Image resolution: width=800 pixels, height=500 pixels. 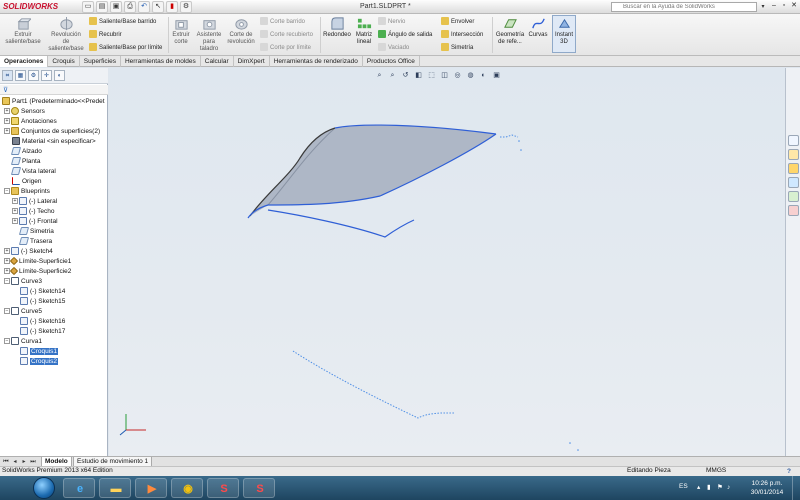 I want to click on tree-item-vista-lateral: Vista lateral, so click(x=33, y=172).